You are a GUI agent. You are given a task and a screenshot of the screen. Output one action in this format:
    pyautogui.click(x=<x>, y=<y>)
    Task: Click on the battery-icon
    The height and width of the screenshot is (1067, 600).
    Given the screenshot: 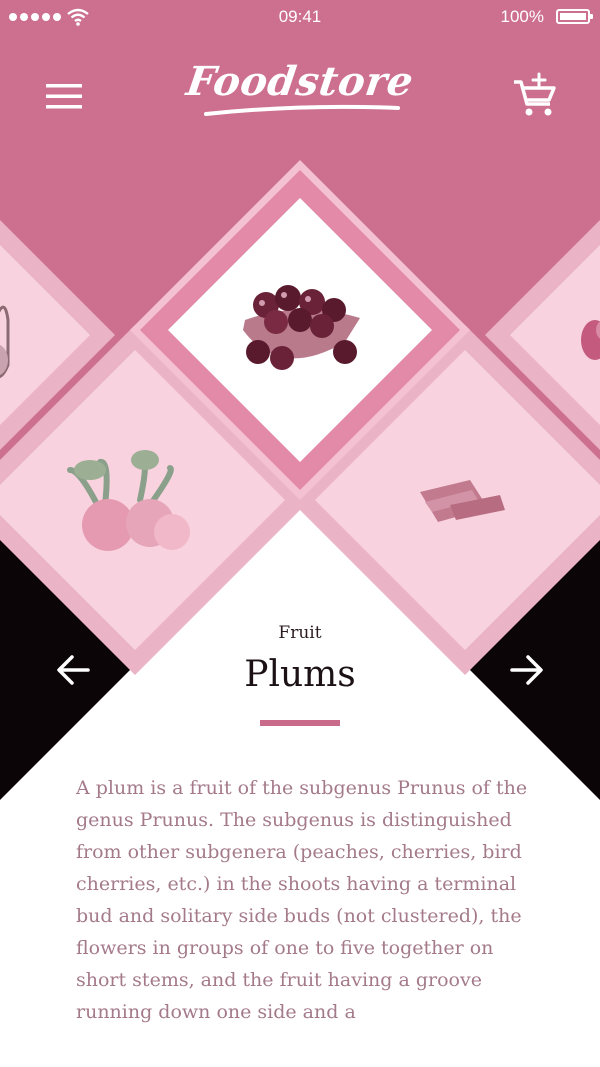 What is the action you would take?
    pyautogui.click(x=574, y=16)
    